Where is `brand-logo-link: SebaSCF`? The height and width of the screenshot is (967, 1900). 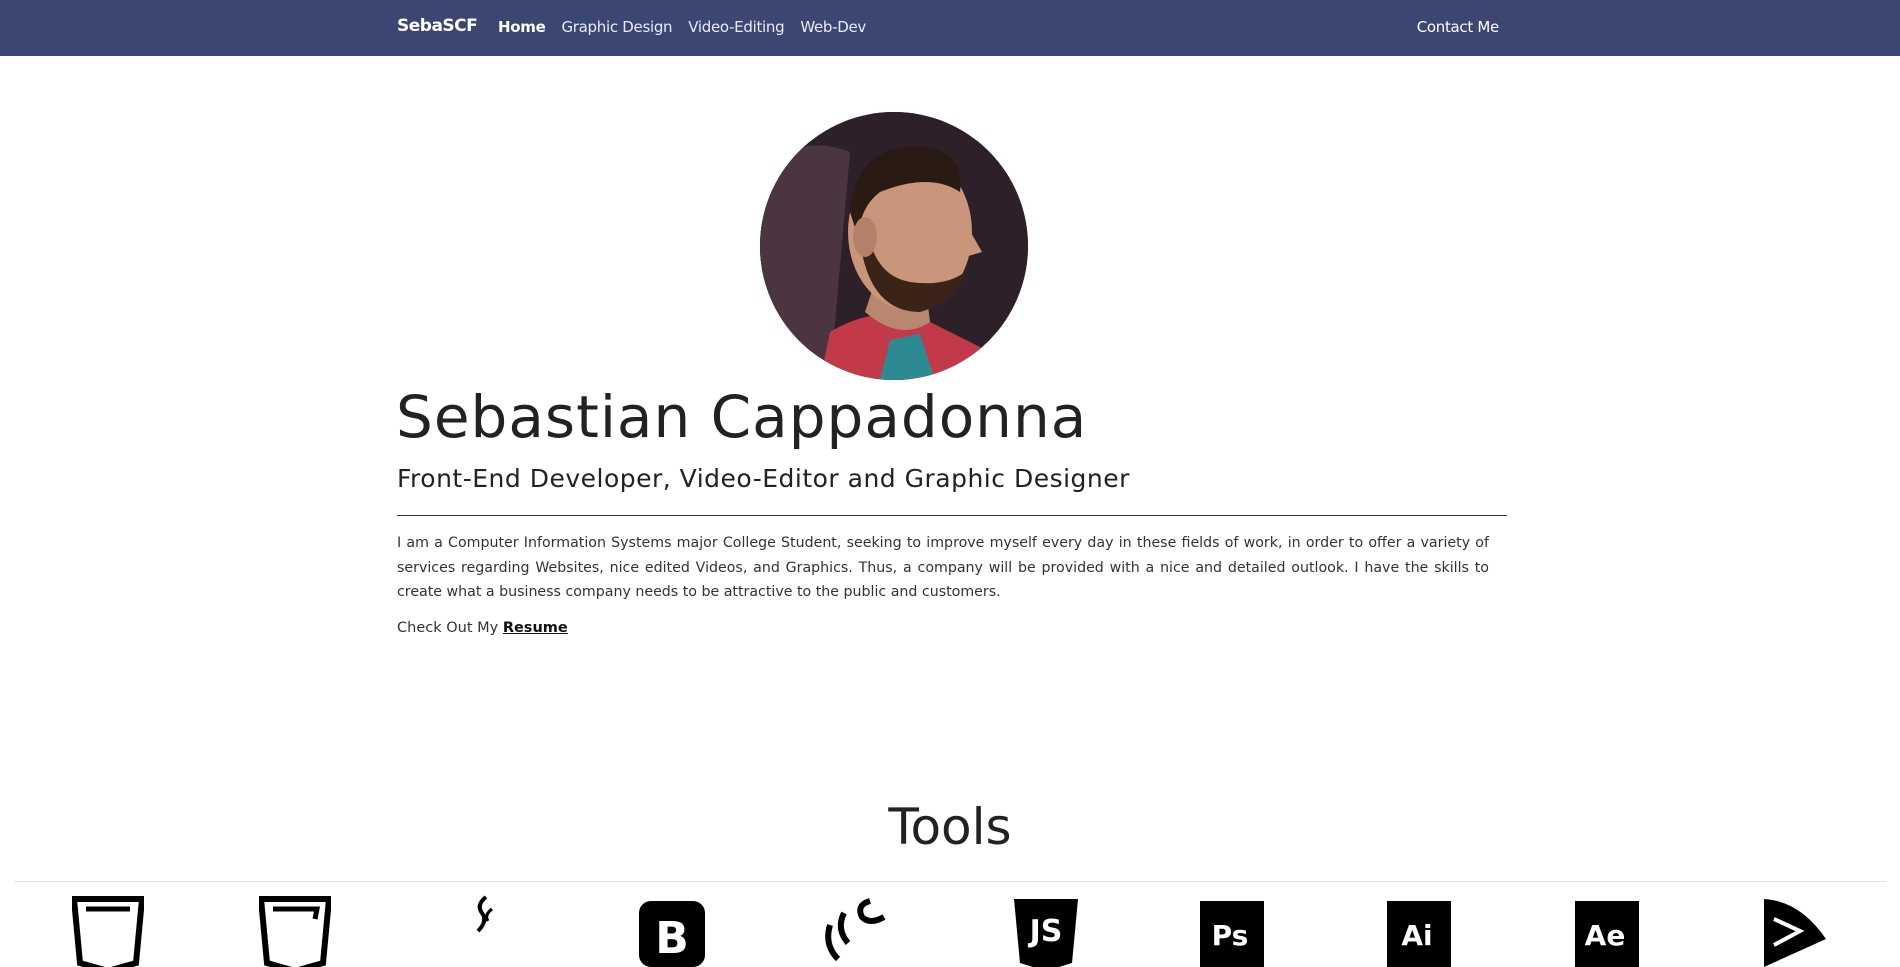 brand-logo-link: SebaSCF is located at coordinates (437, 26).